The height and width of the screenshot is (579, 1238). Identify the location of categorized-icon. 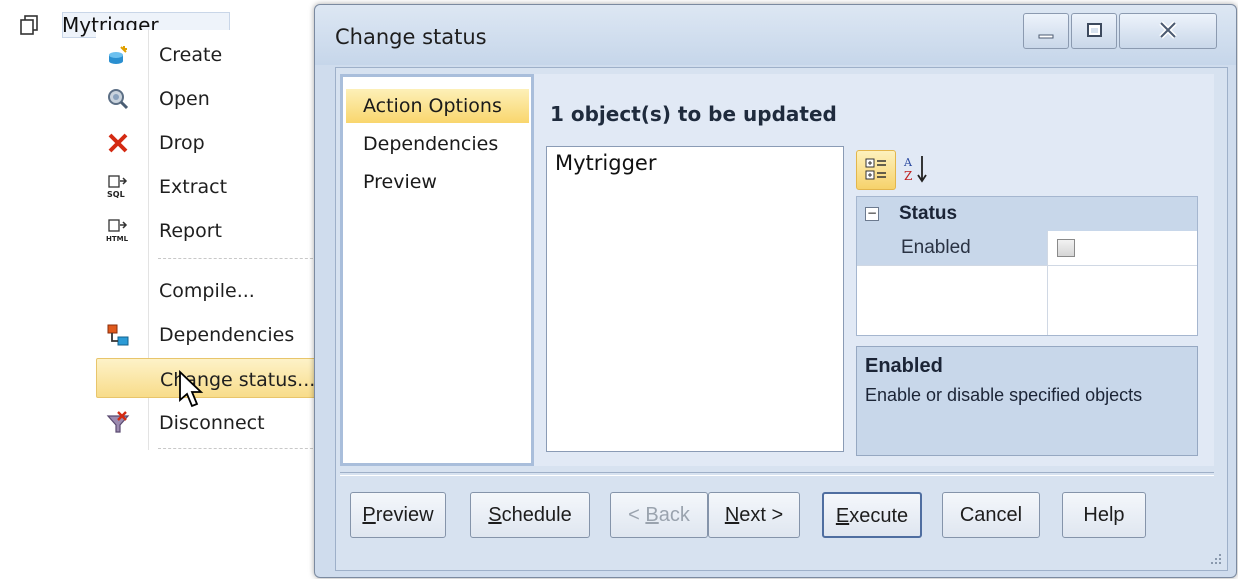
(875, 169).